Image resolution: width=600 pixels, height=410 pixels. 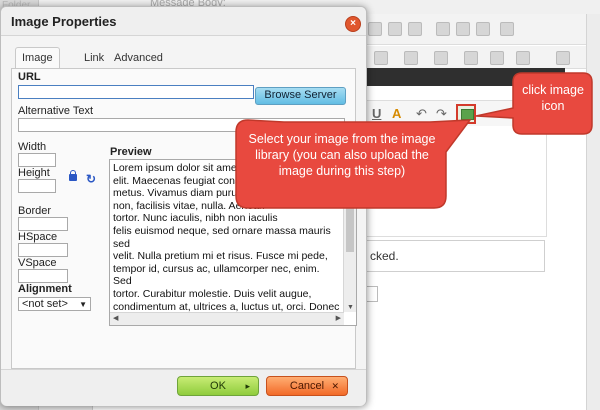 What do you see at coordinates (300, 96) in the screenshot?
I see `browse-server-button: Browse Server` at bounding box center [300, 96].